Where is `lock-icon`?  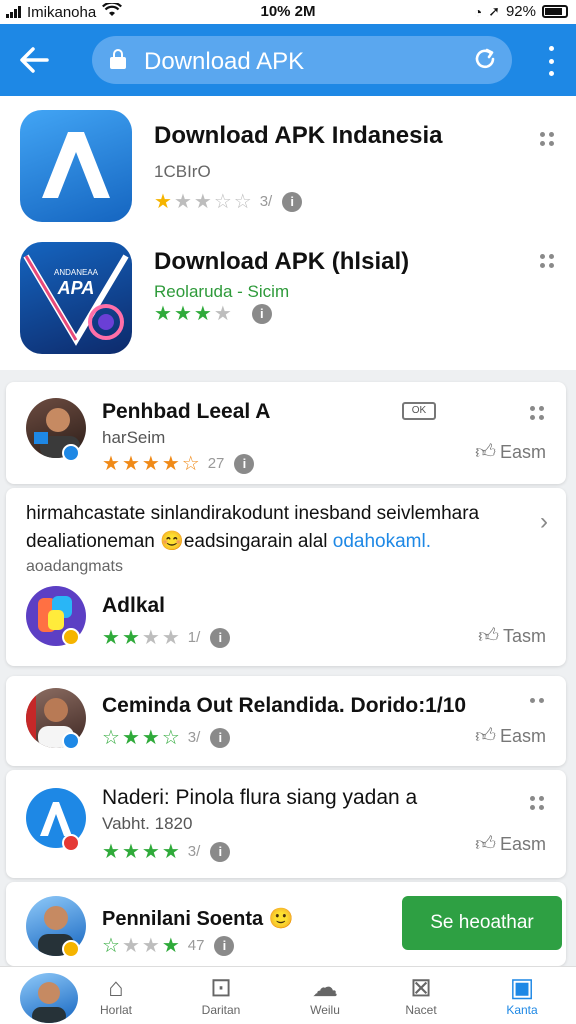 lock-icon is located at coordinates (118, 59).